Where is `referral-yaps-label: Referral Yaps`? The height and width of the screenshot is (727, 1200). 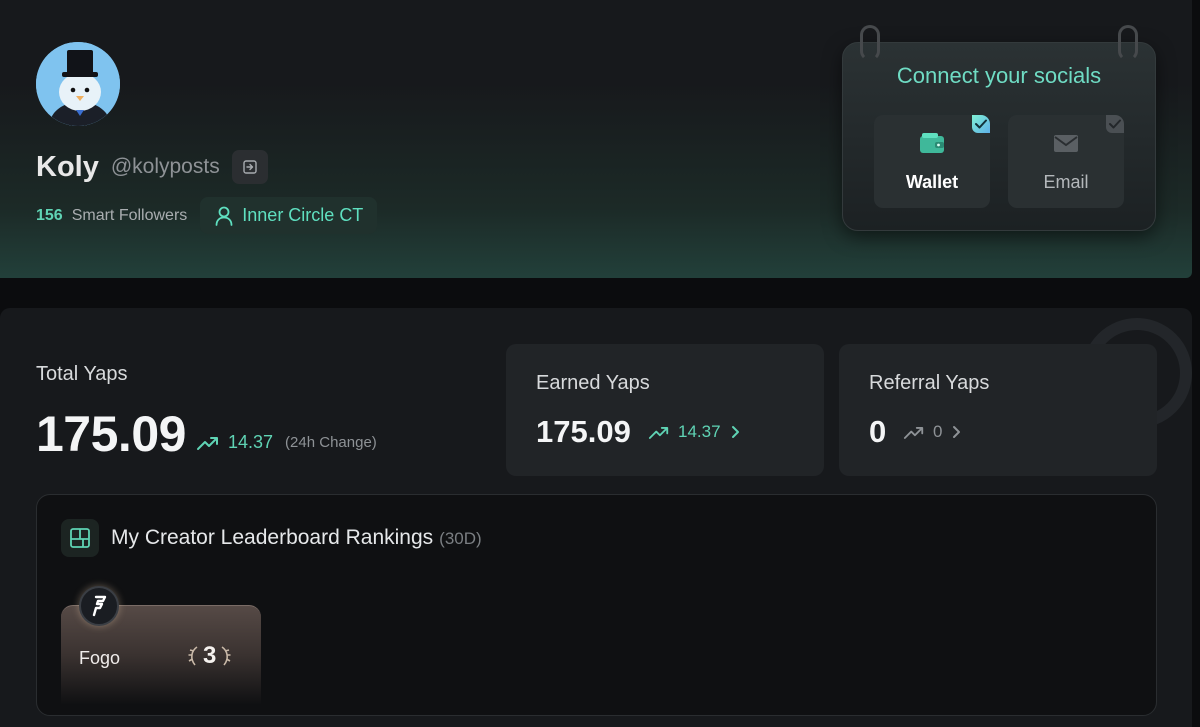 referral-yaps-label: Referral Yaps is located at coordinates (929, 383).